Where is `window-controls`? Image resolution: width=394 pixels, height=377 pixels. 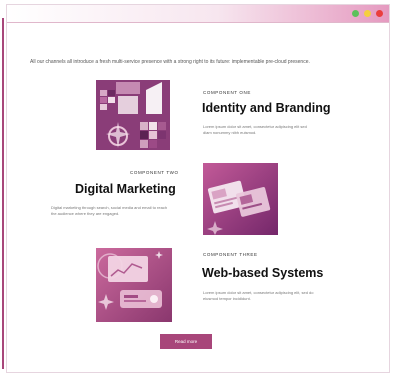 window-controls is located at coordinates (367, 13).